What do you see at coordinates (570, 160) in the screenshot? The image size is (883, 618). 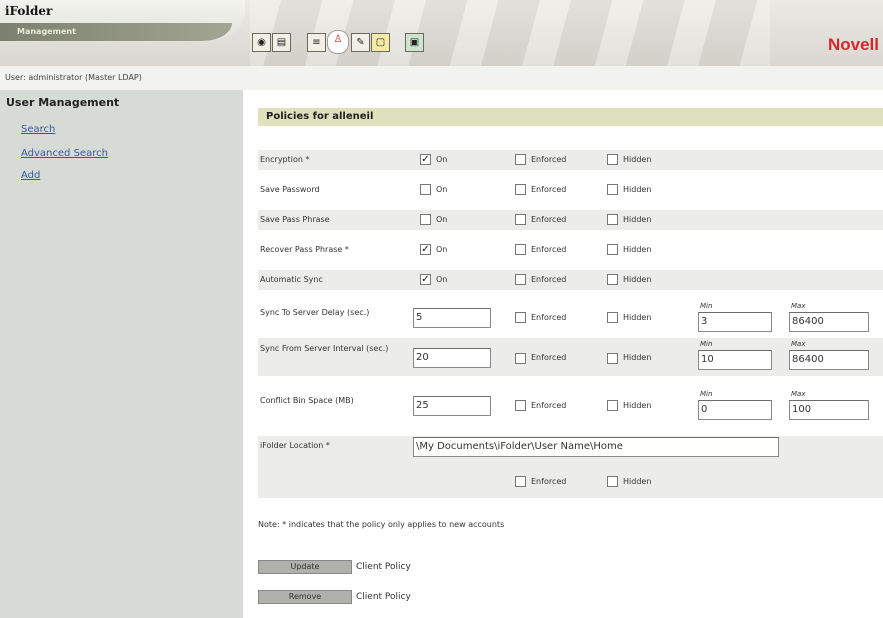 I see `policy-row-encryption: Encryption * ✓ On Enforced Hidden` at bounding box center [570, 160].